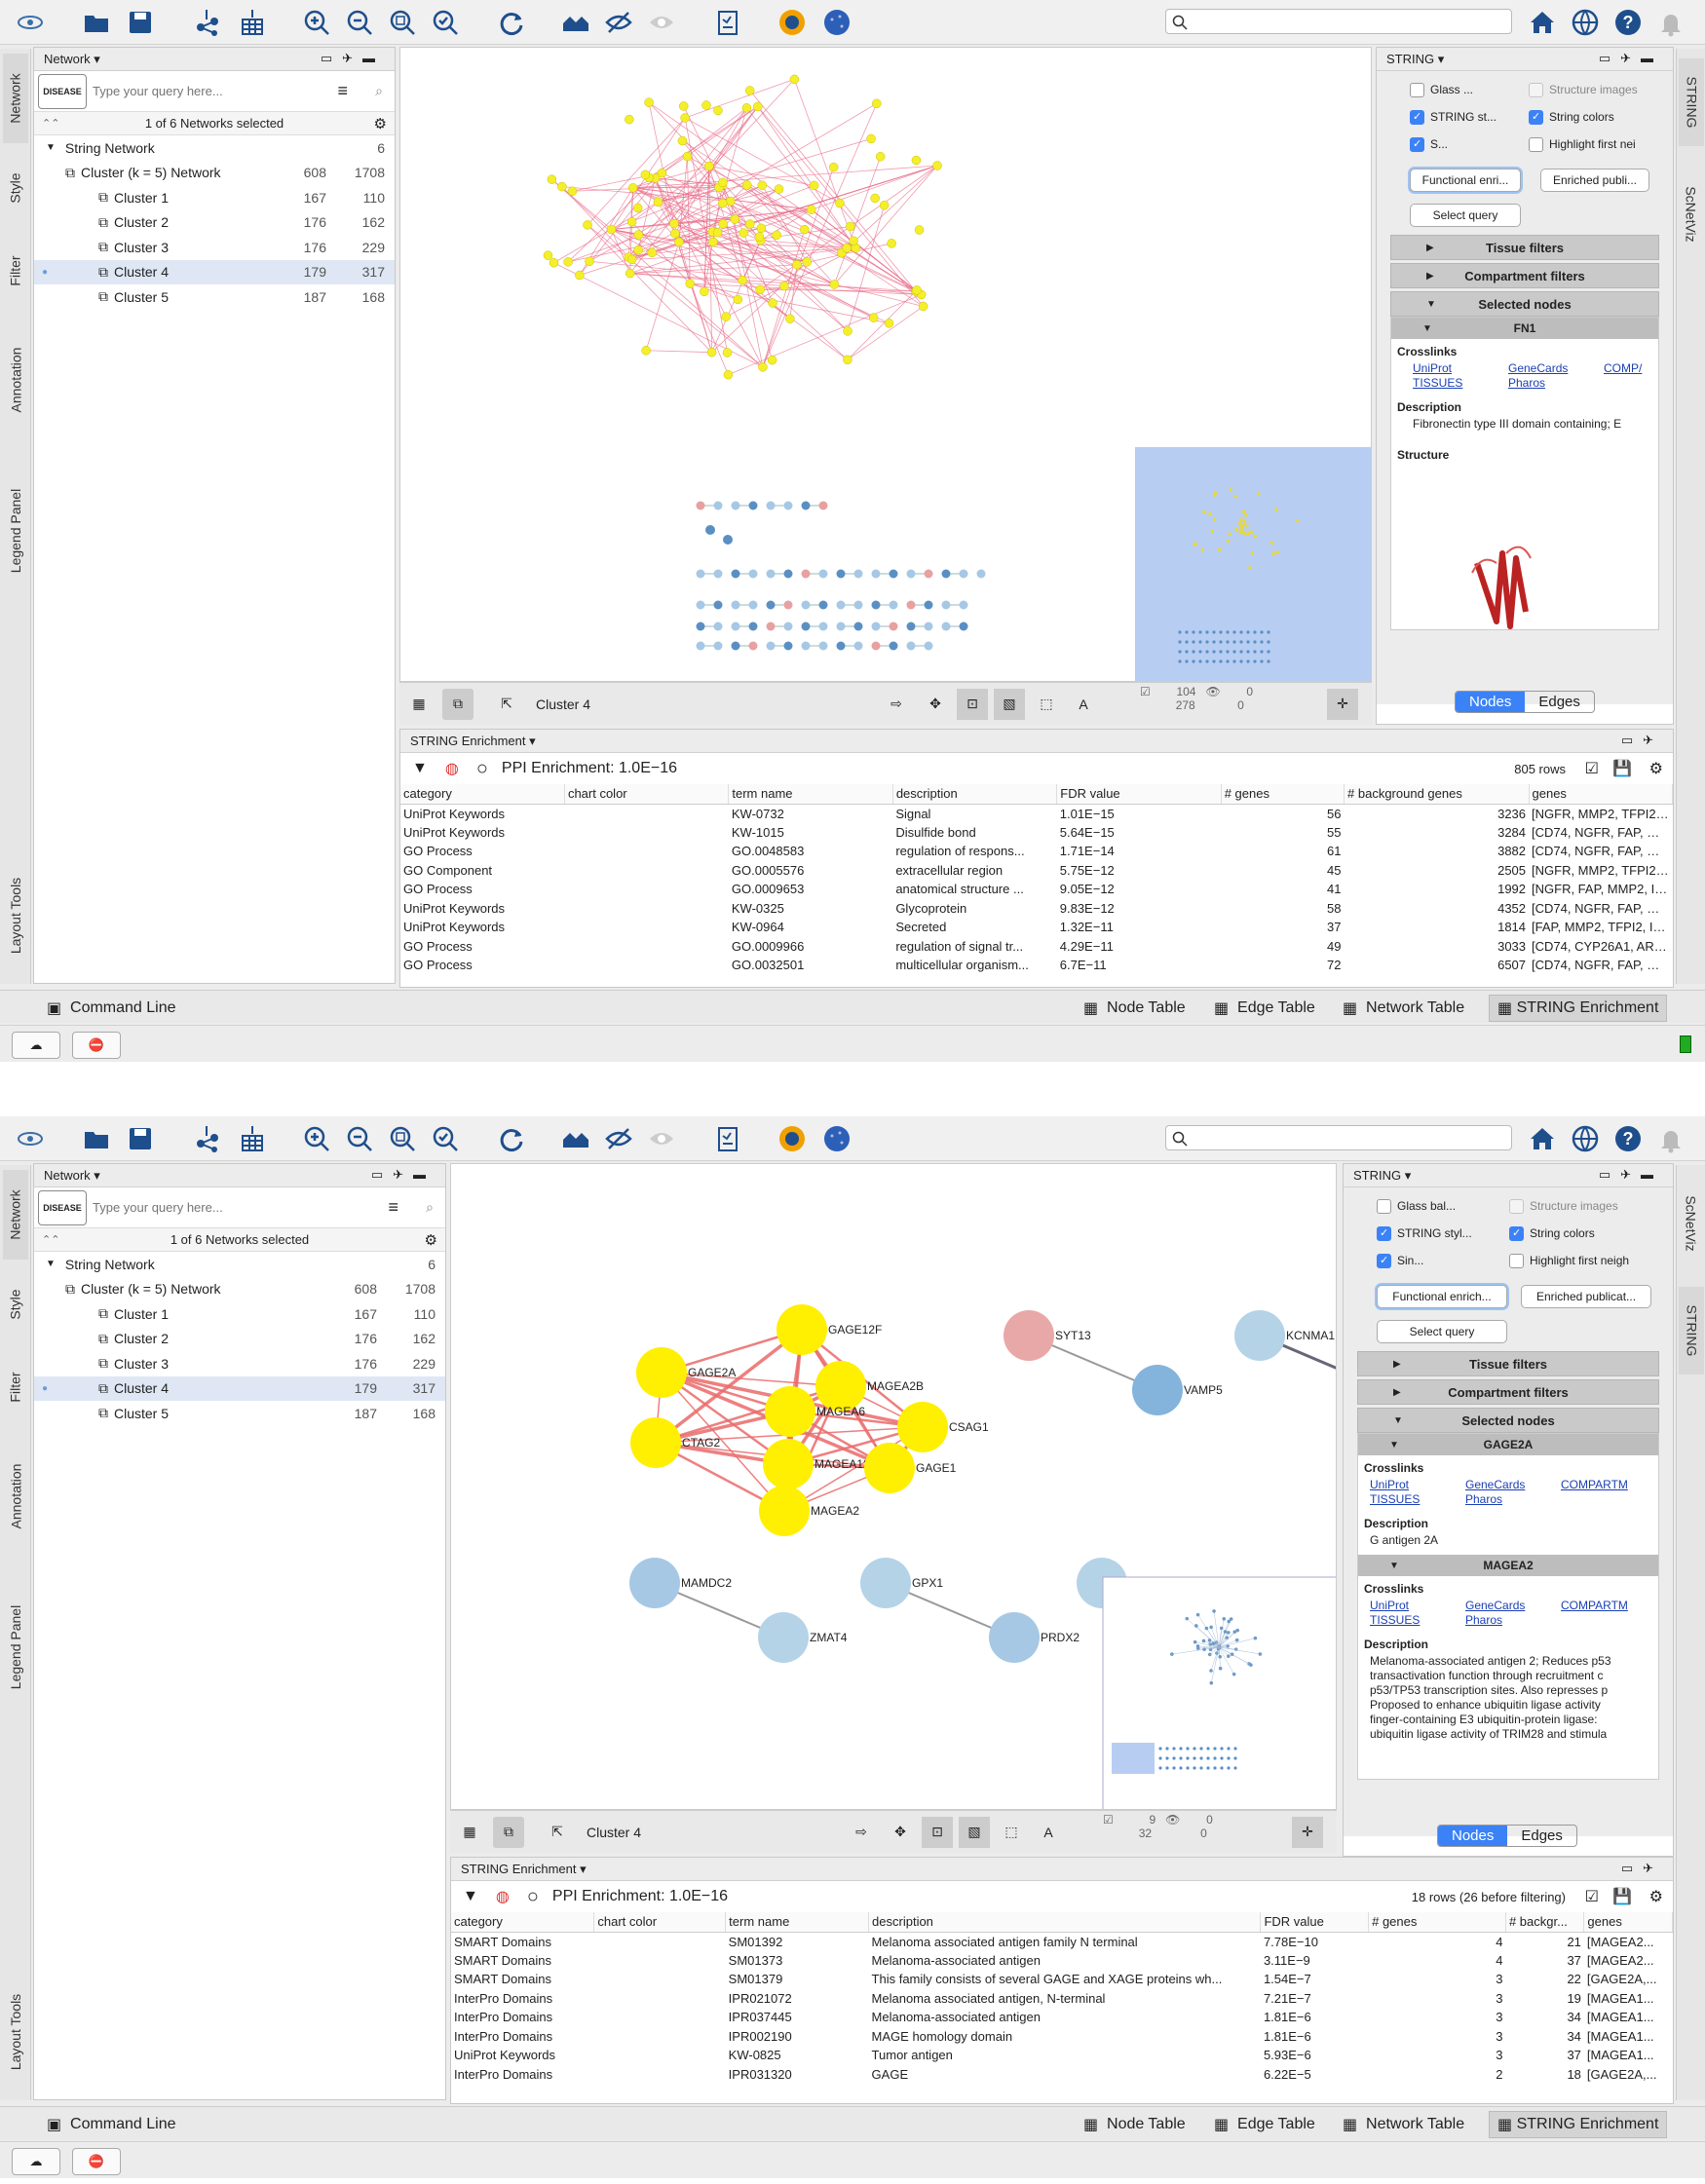 Image resolution: width=1705 pixels, height=2184 pixels. What do you see at coordinates (727, 22) in the screenshot?
I see `report-icon` at bounding box center [727, 22].